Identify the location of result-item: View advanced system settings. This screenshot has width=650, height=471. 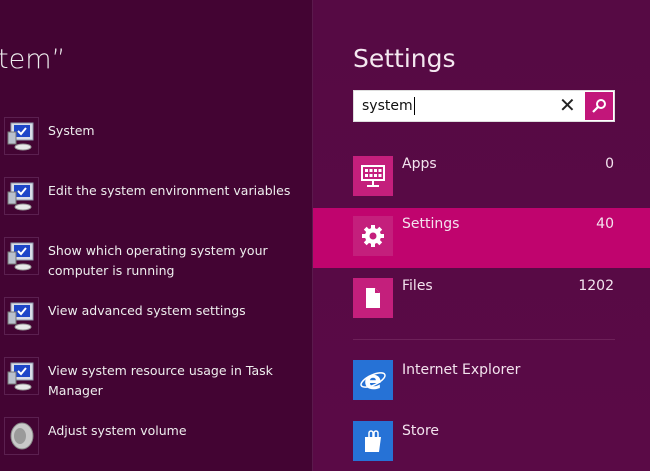
(154, 317).